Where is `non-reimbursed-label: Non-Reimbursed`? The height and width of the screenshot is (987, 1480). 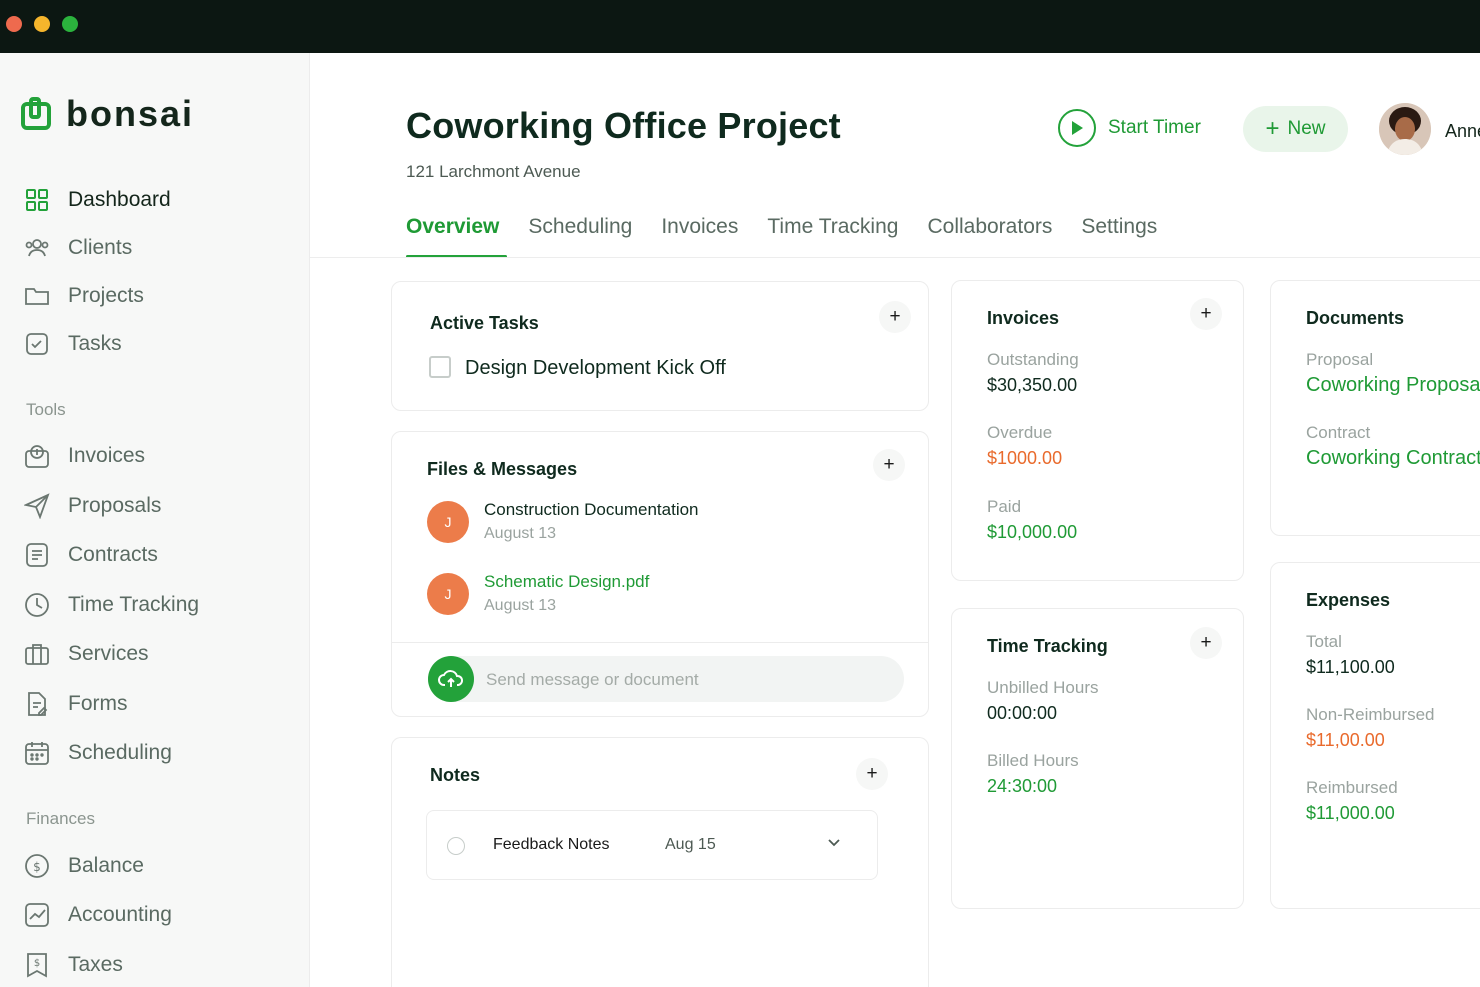 non-reimbursed-label: Non-Reimbursed is located at coordinates (1370, 714).